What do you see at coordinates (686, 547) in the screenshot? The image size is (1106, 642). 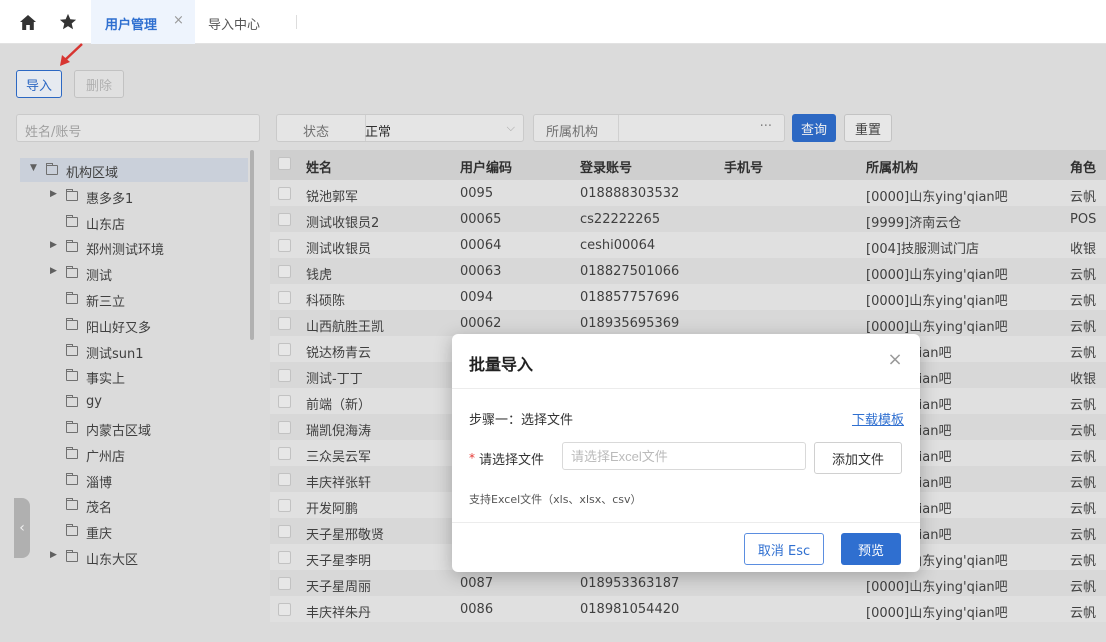 I see `dialog-footer: 取消 Esc 预览` at bounding box center [686, 547].